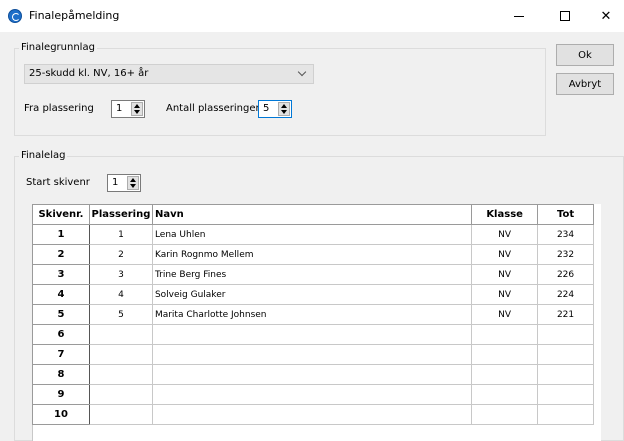 Image resolution: width=624 pixels, height=441 pixels. Describe the element at coordinates (120, 314) in the screenshot. I see `cell-plassering: 5` at that location.